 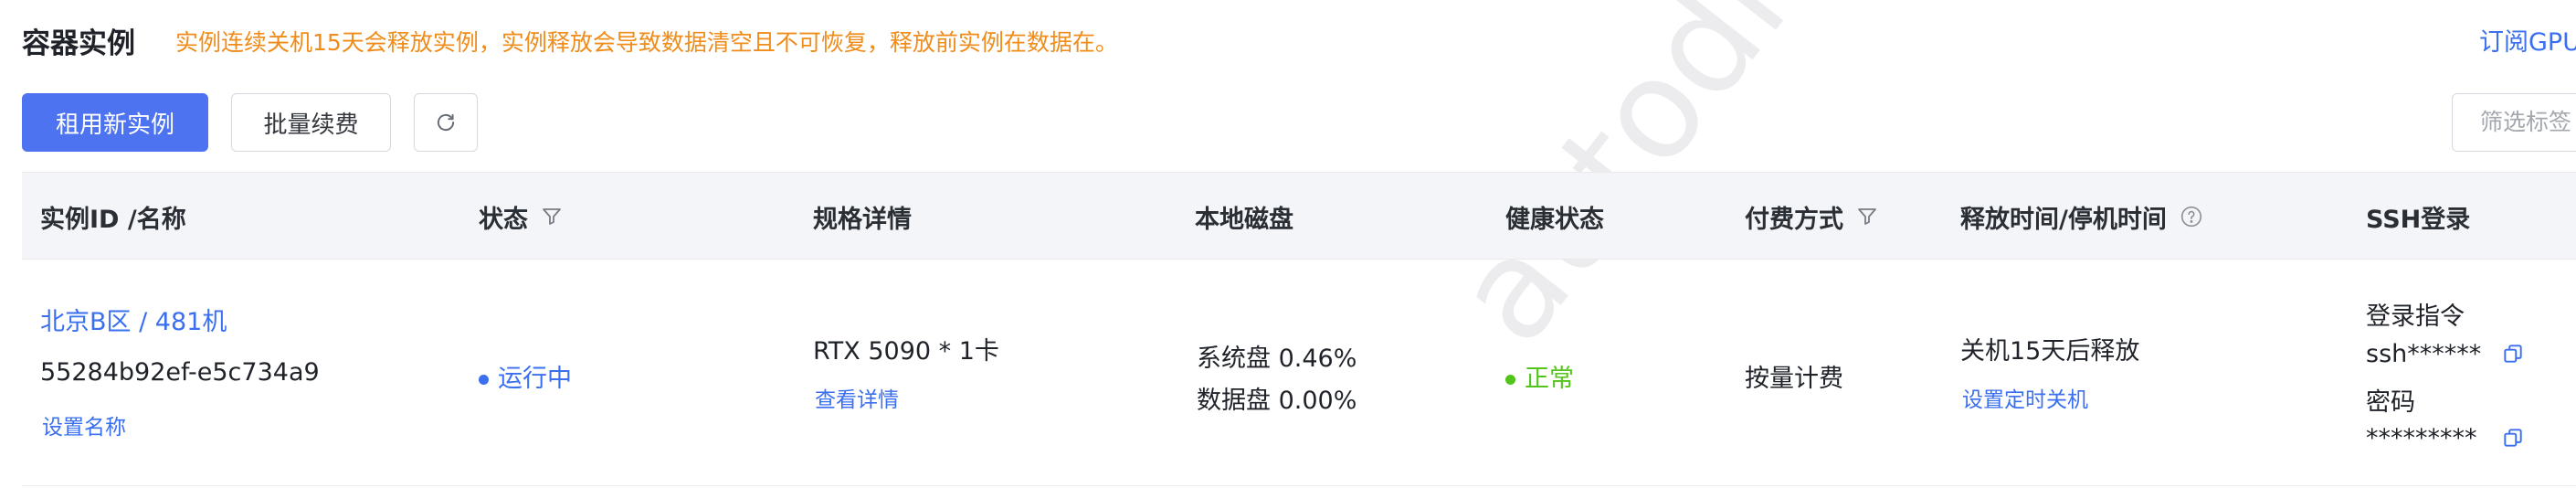 I want to click on password-value: *********, so click(x=2421, y=438).